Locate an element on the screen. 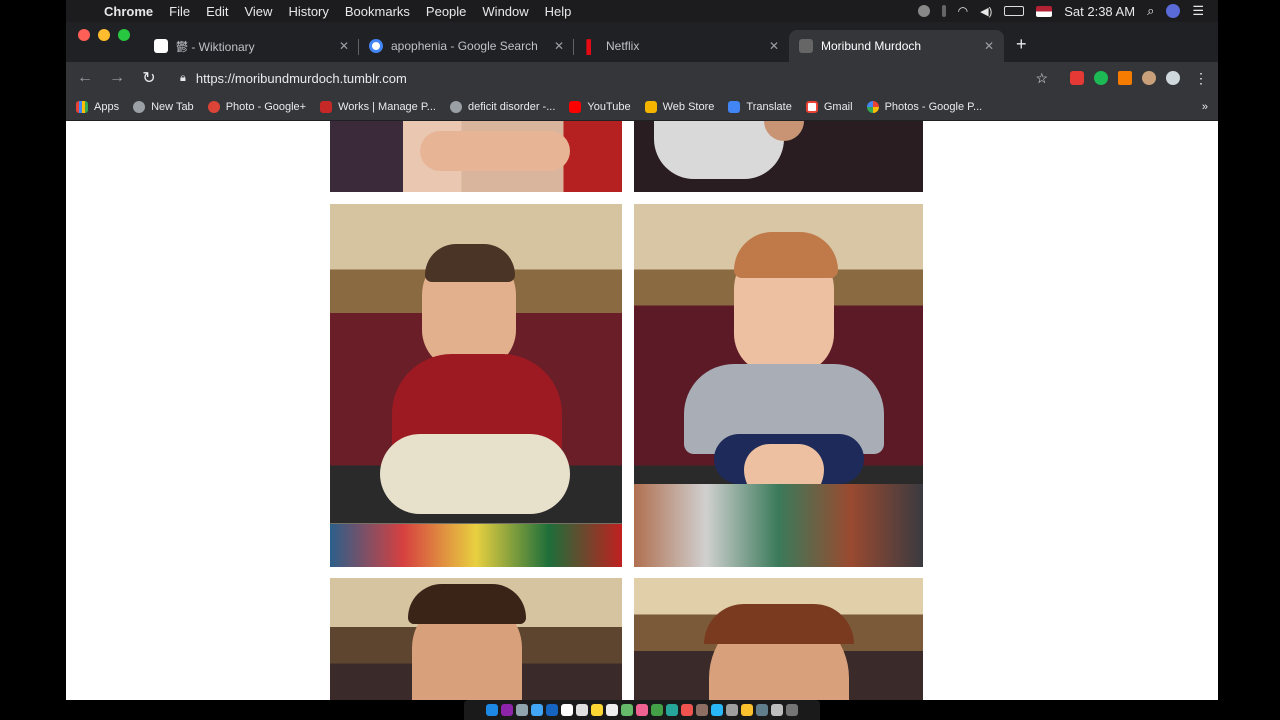 This screenshot has height=720, width=1280. tab-wiktionary: 鬱 - Wiktionary ✕ is located at coordinates (251, 46).